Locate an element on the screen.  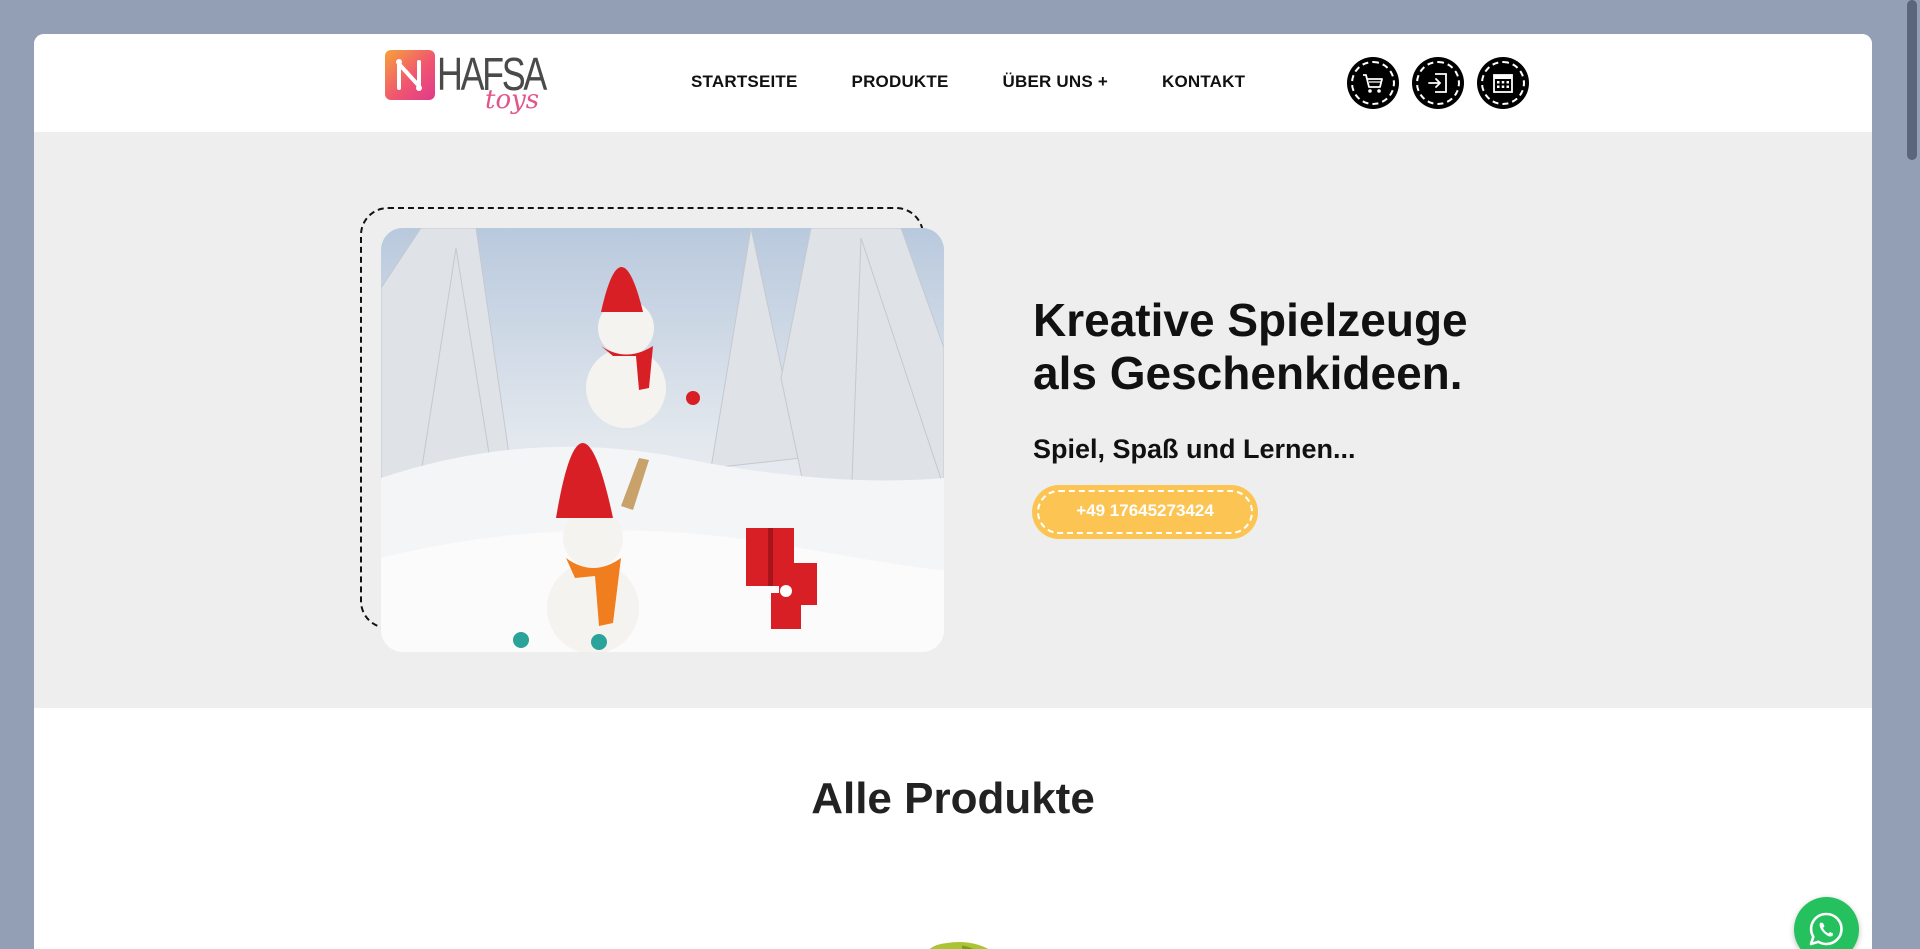
whatsapp-button is located at coordinates (1826, 923).